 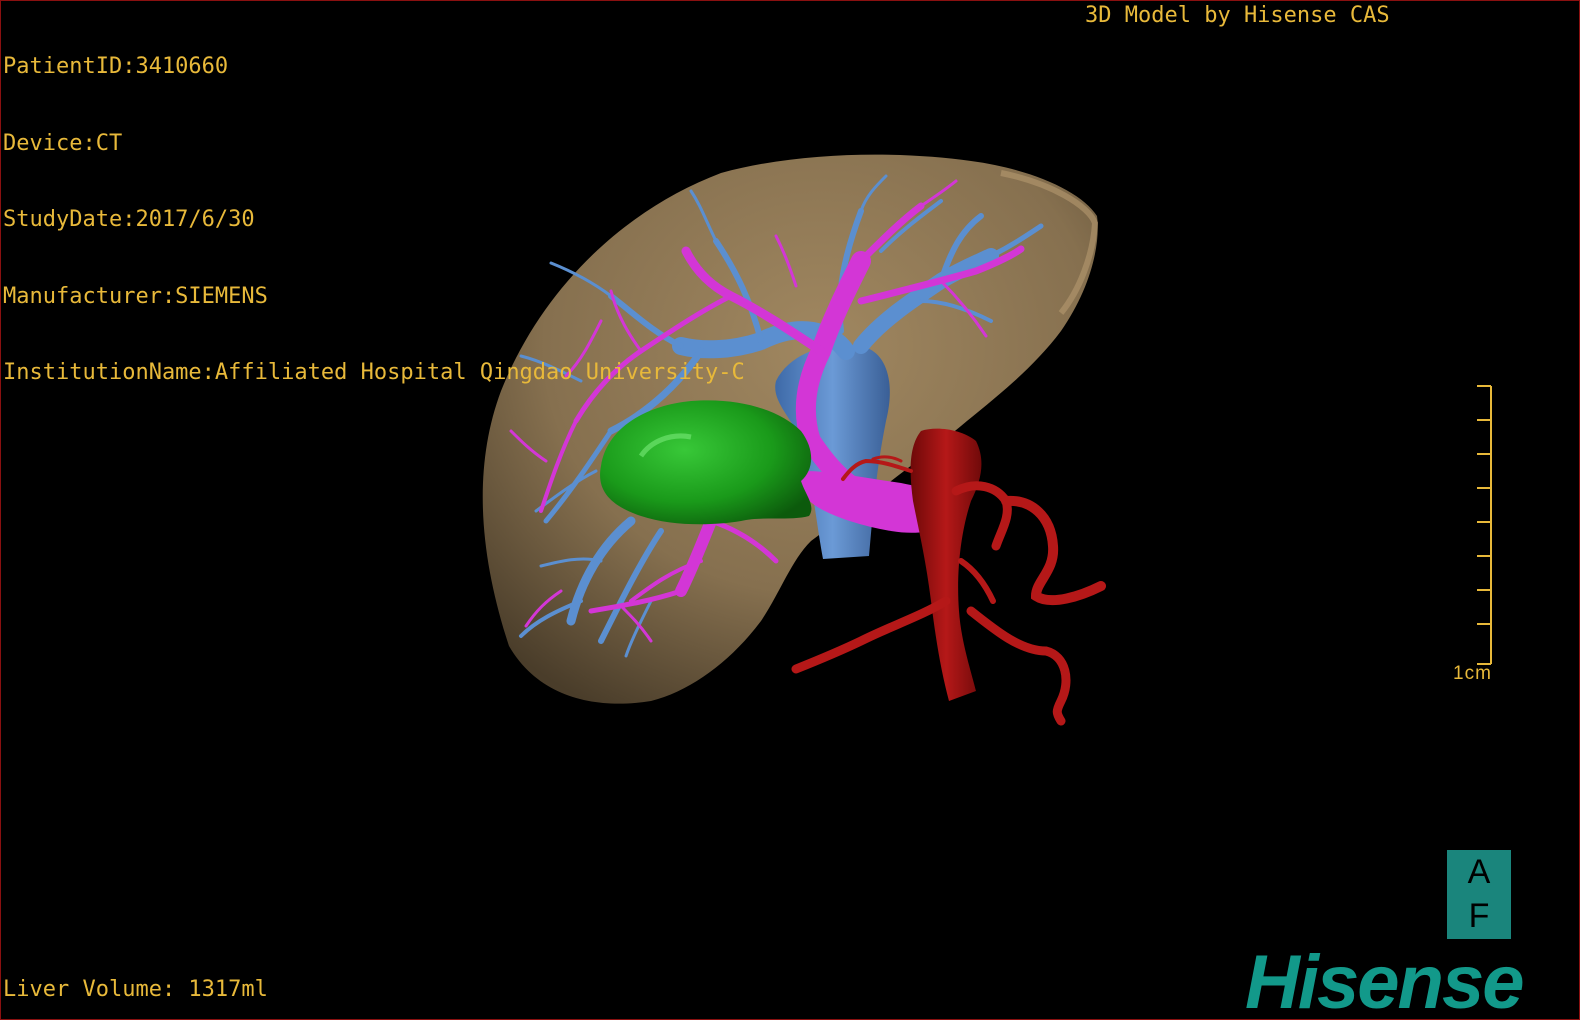 What do you see at coordinates (1484, 525) in the screenshot?
I see `scale-bar` at bounding box center [1484, 525].